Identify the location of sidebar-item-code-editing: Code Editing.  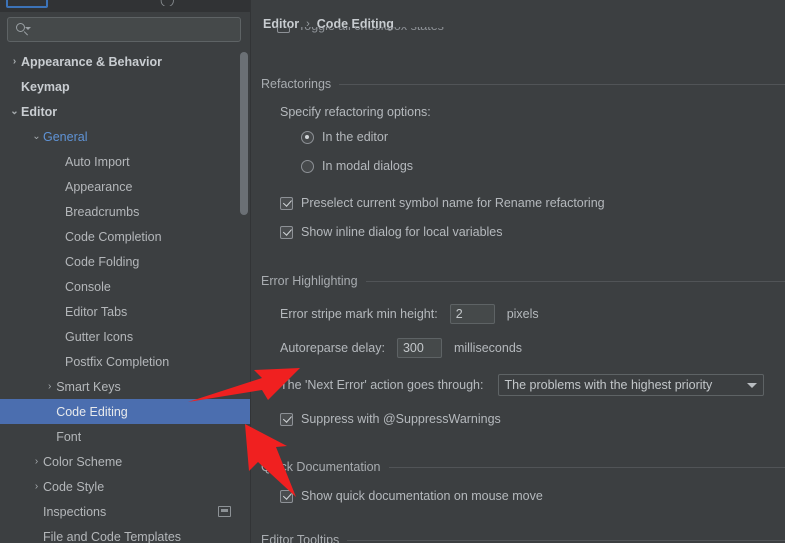
(125, 411).